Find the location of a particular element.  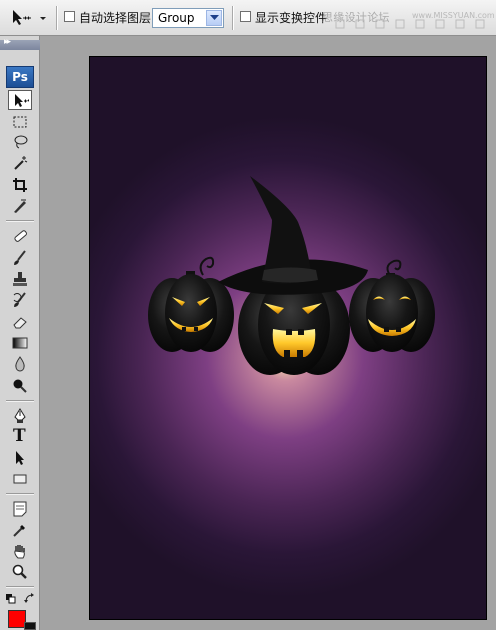

blur-tool is located at coordinates (20, 364).